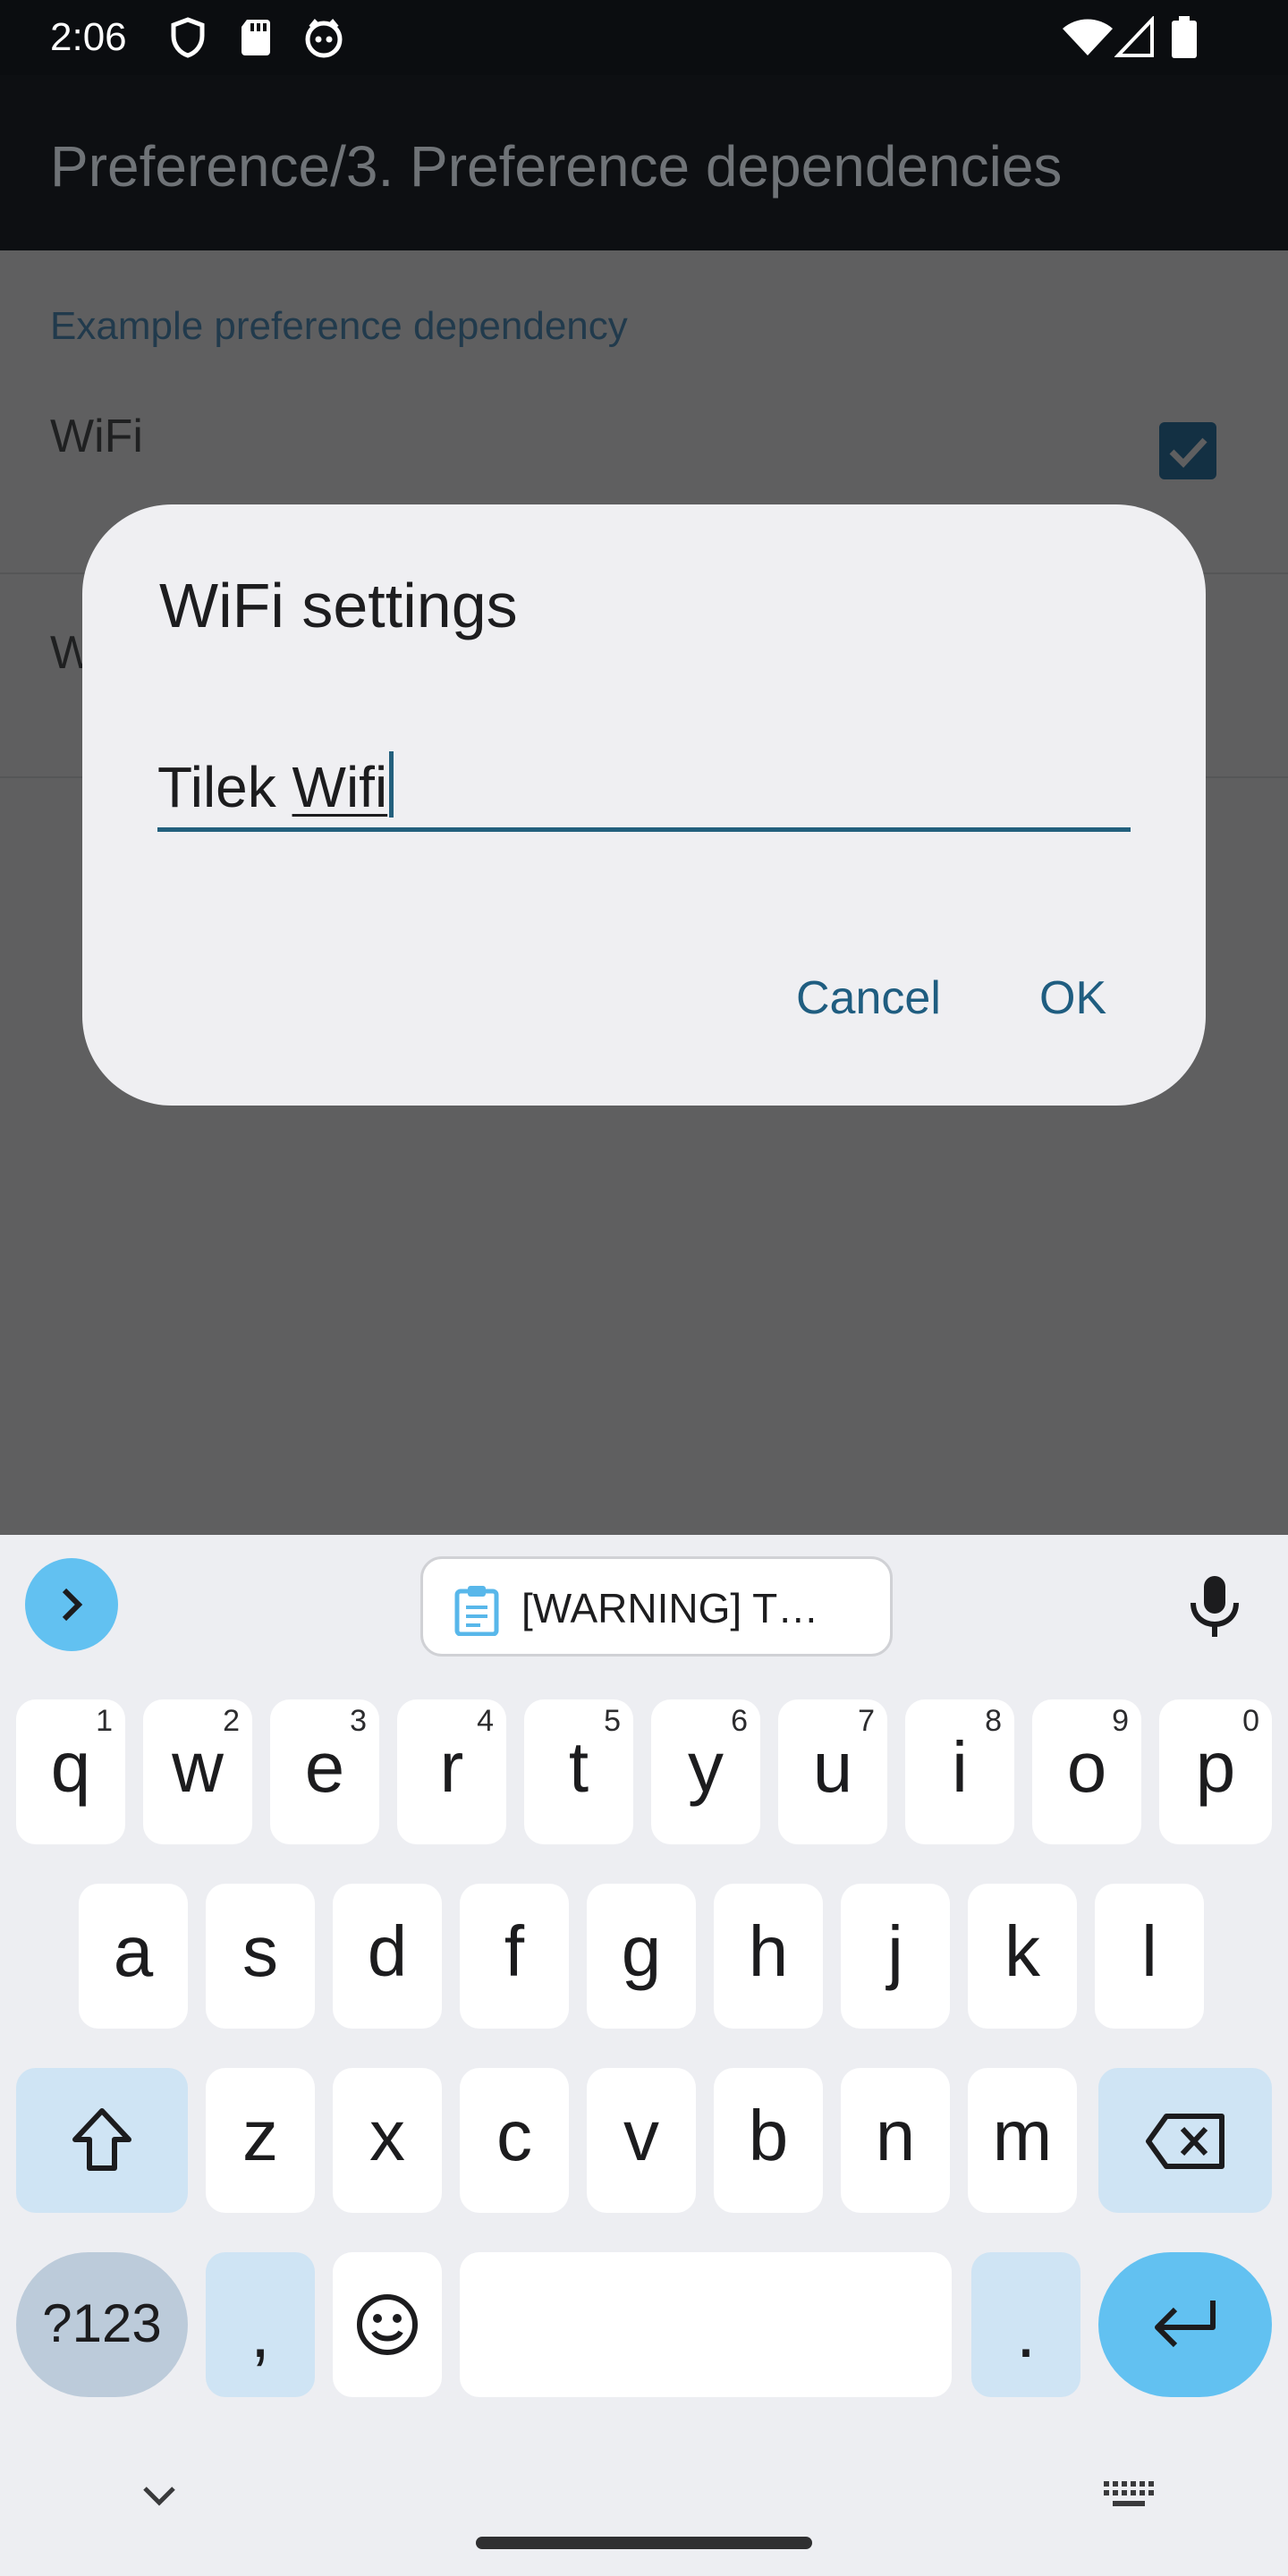 Image resolution: width=1288 pixels, height=2576 pixels. I want to click on key-label: q, so click(70, 1767).